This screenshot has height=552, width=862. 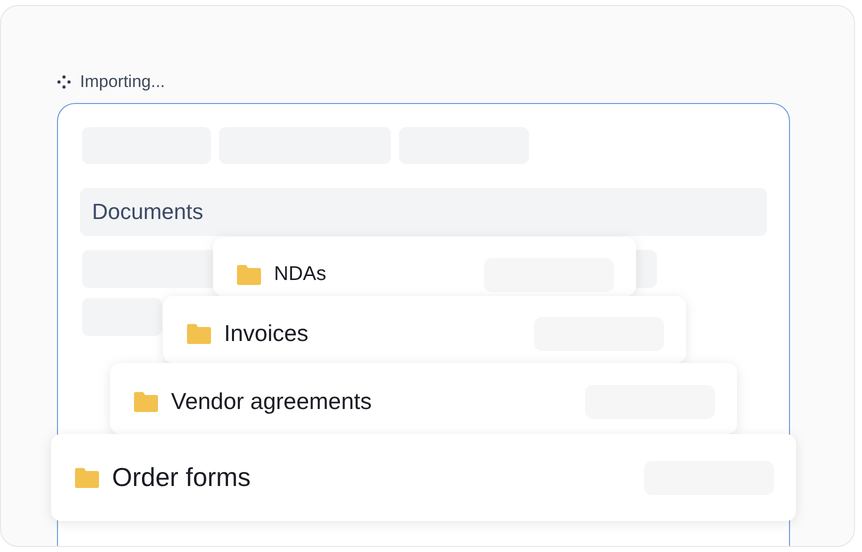 I want to click on folder-card: Vendor agreements, so click(x=423, y=398).